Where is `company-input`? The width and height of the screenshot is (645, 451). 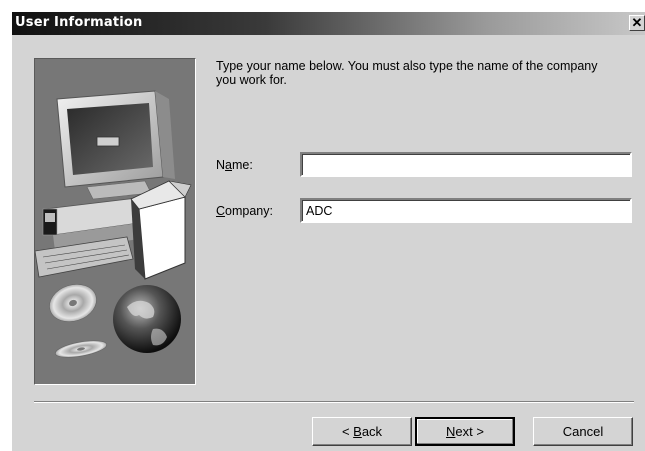
company-input is located at coordinates (466, 210).